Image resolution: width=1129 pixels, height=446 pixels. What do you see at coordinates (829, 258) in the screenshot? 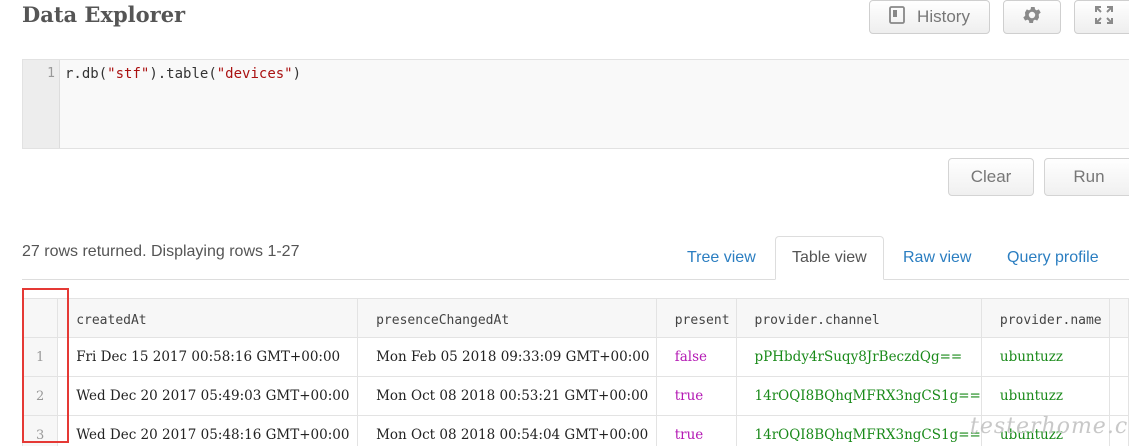
I see `tab-table-view: Table view` at bounding box center [829, 258].